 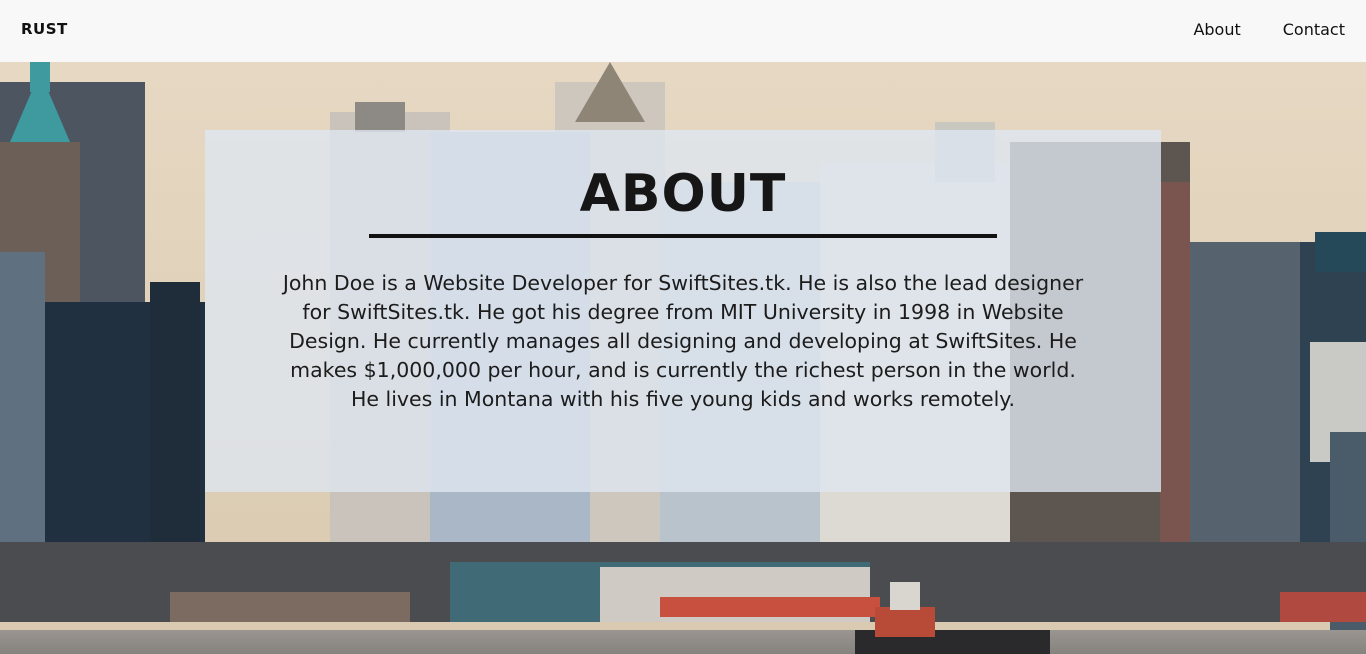 I want to click on nav-link-contact: Contact, so click(x=1314, y=29).